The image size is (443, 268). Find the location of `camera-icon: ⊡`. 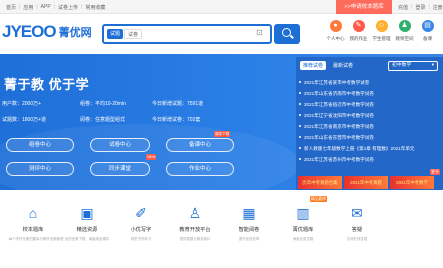

camera-icon: ⊡ is located at coordinates (259, 32).